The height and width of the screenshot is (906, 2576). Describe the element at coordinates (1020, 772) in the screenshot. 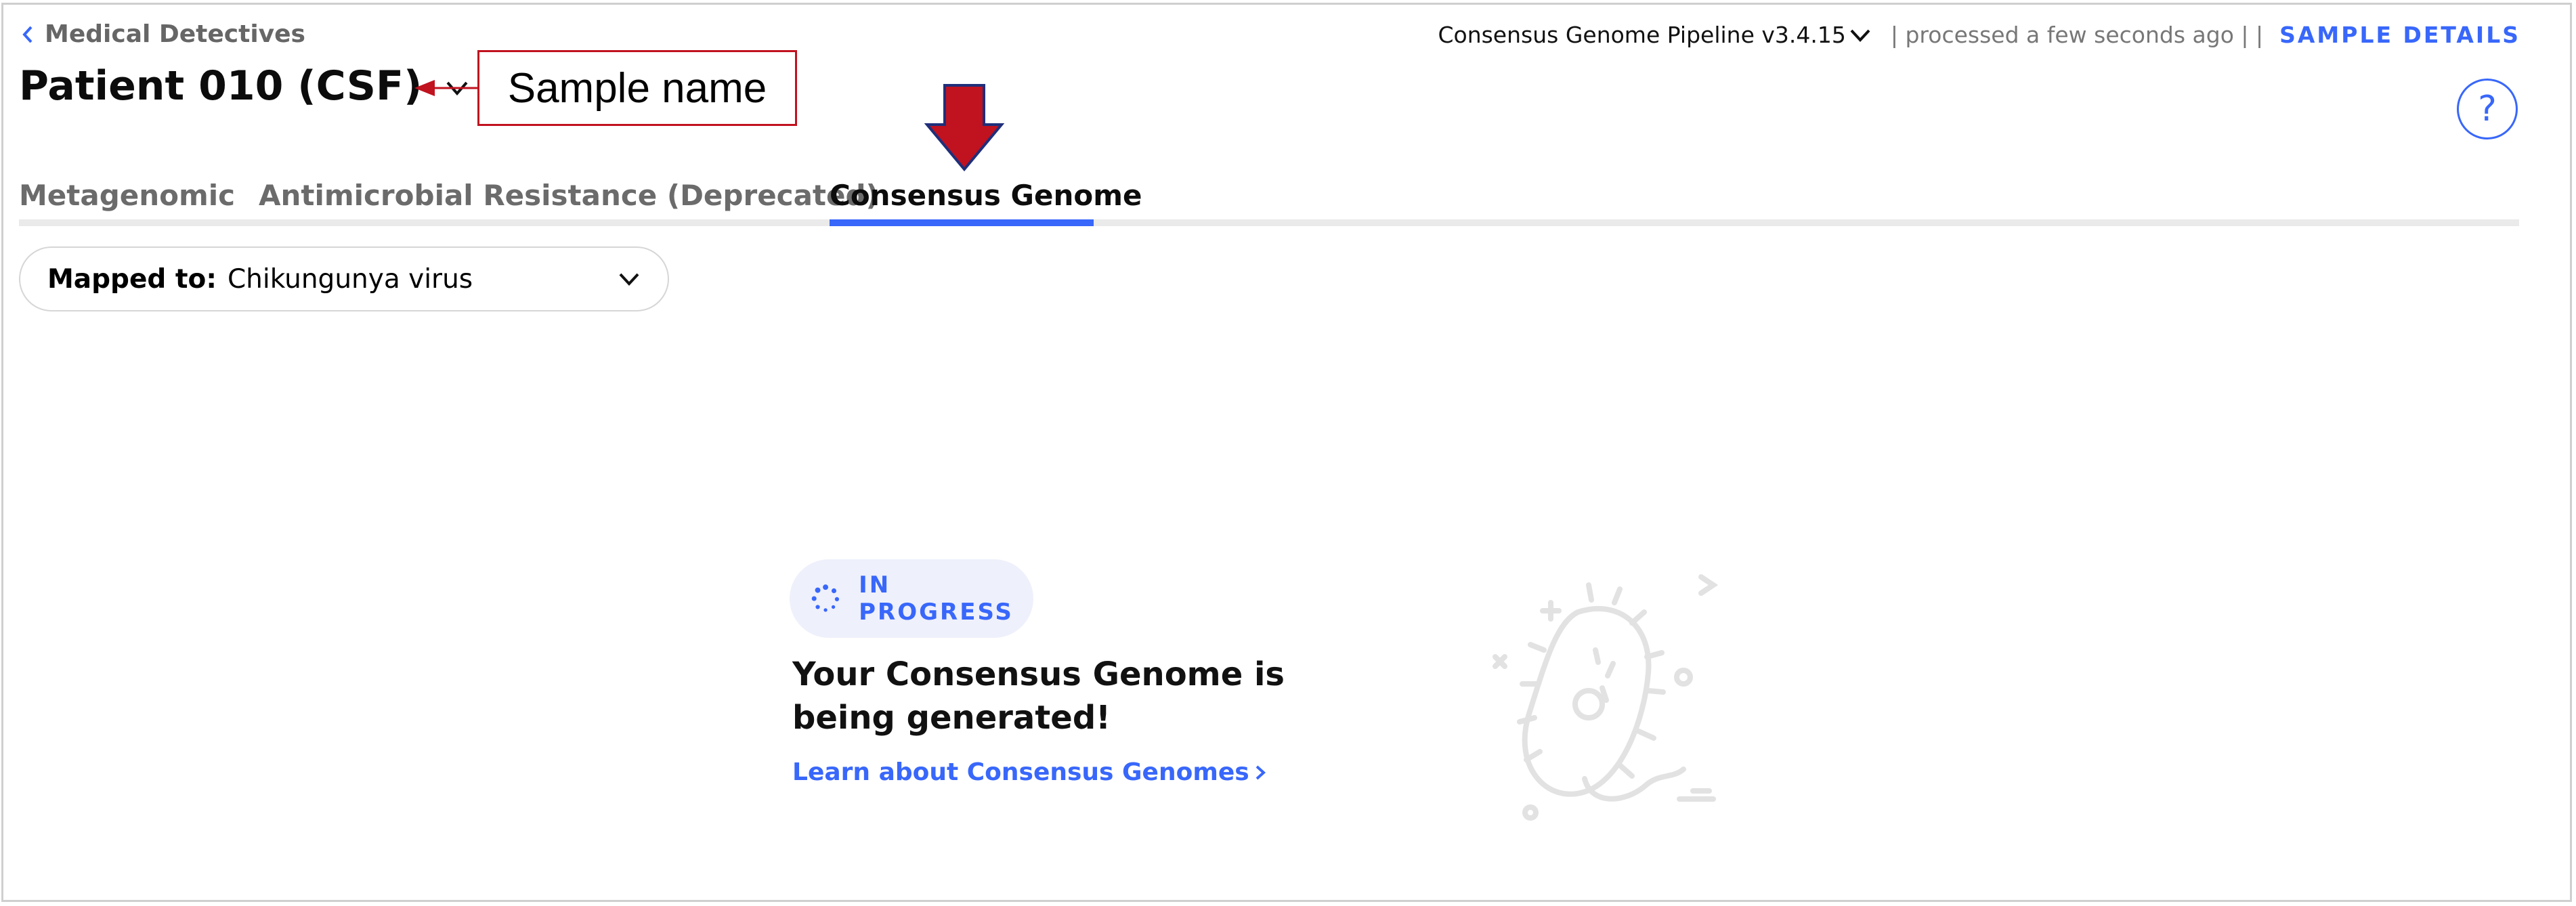

I see `learn-more-label: Learn about Consensus Genomes` at that location.